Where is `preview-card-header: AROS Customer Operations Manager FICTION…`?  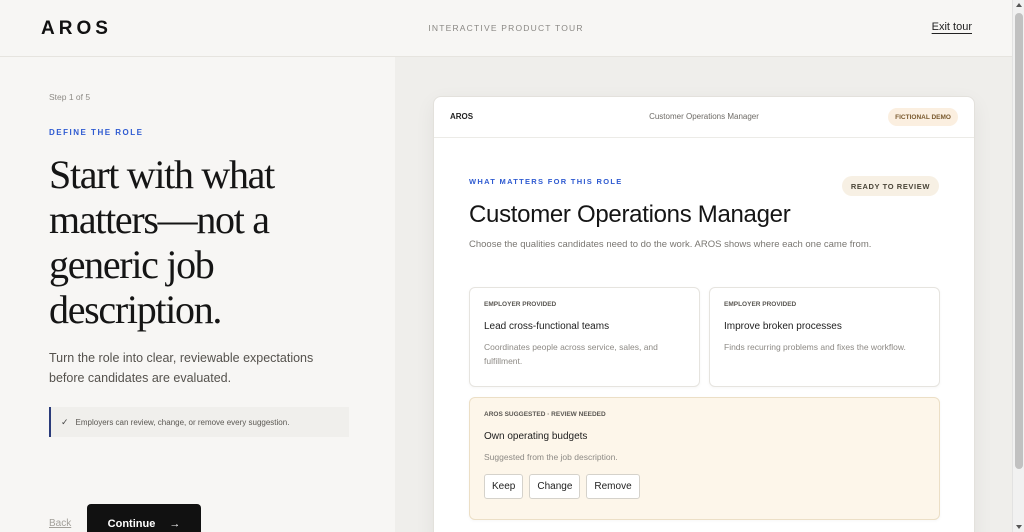 preview-card-header: AROS Customer Operations Manager FICTION… is located at coordinates (704, 117).